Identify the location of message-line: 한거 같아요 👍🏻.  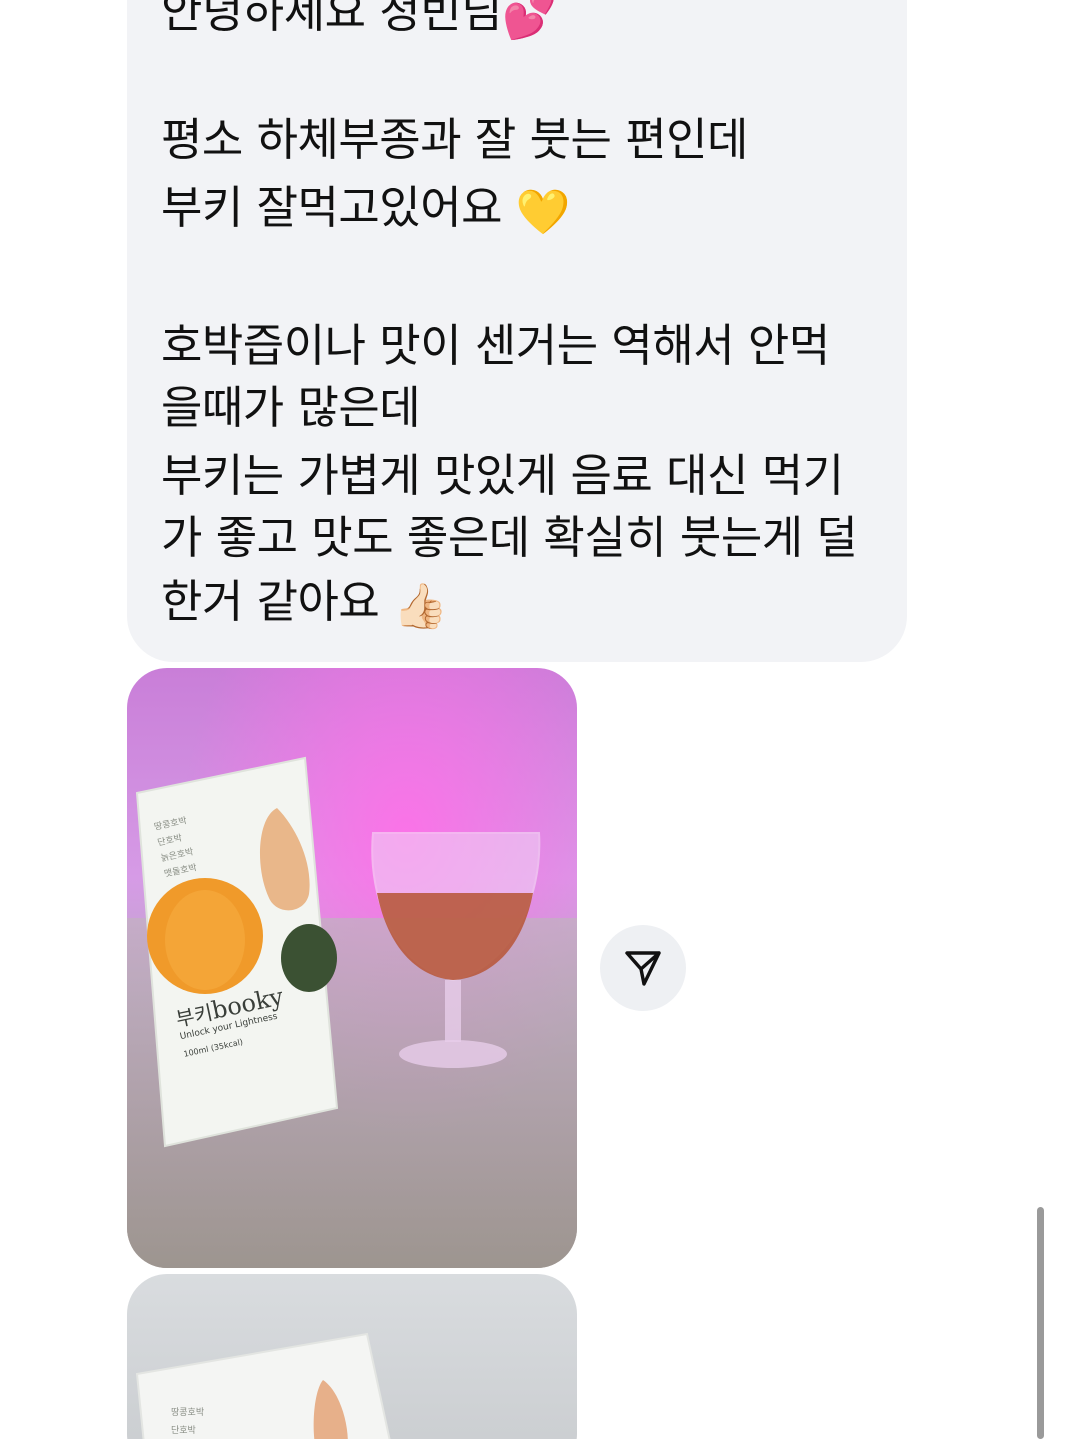
(304, 604).